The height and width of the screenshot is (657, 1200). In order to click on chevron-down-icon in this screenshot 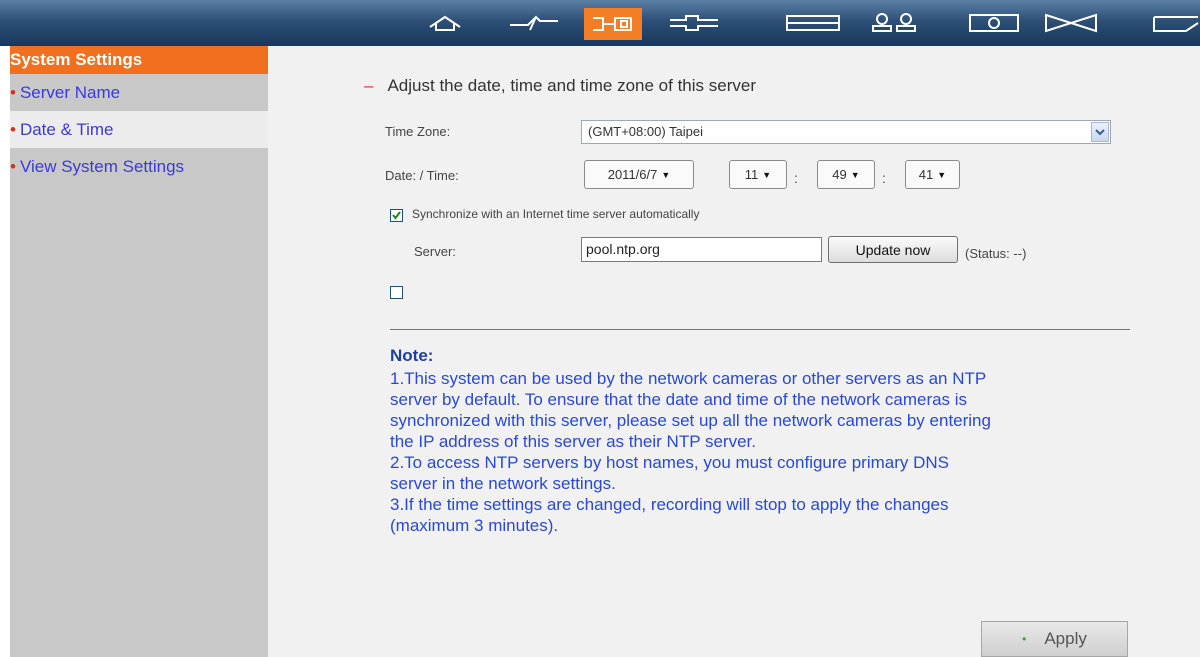, I will do `click(1100, 132)`.